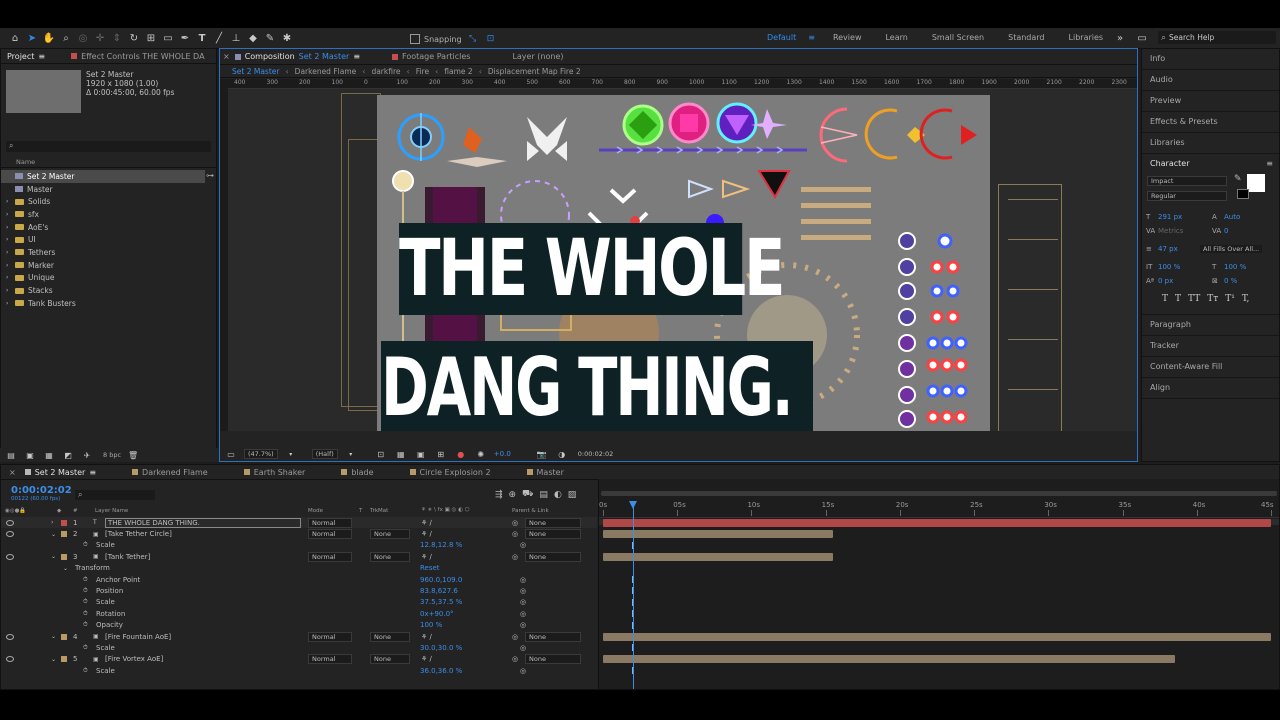 This screenshot has height=720, width=1280. Describe the element at coordinates (441, 454) in the screenshot. I see `grid-icon: ⊞` at that location.